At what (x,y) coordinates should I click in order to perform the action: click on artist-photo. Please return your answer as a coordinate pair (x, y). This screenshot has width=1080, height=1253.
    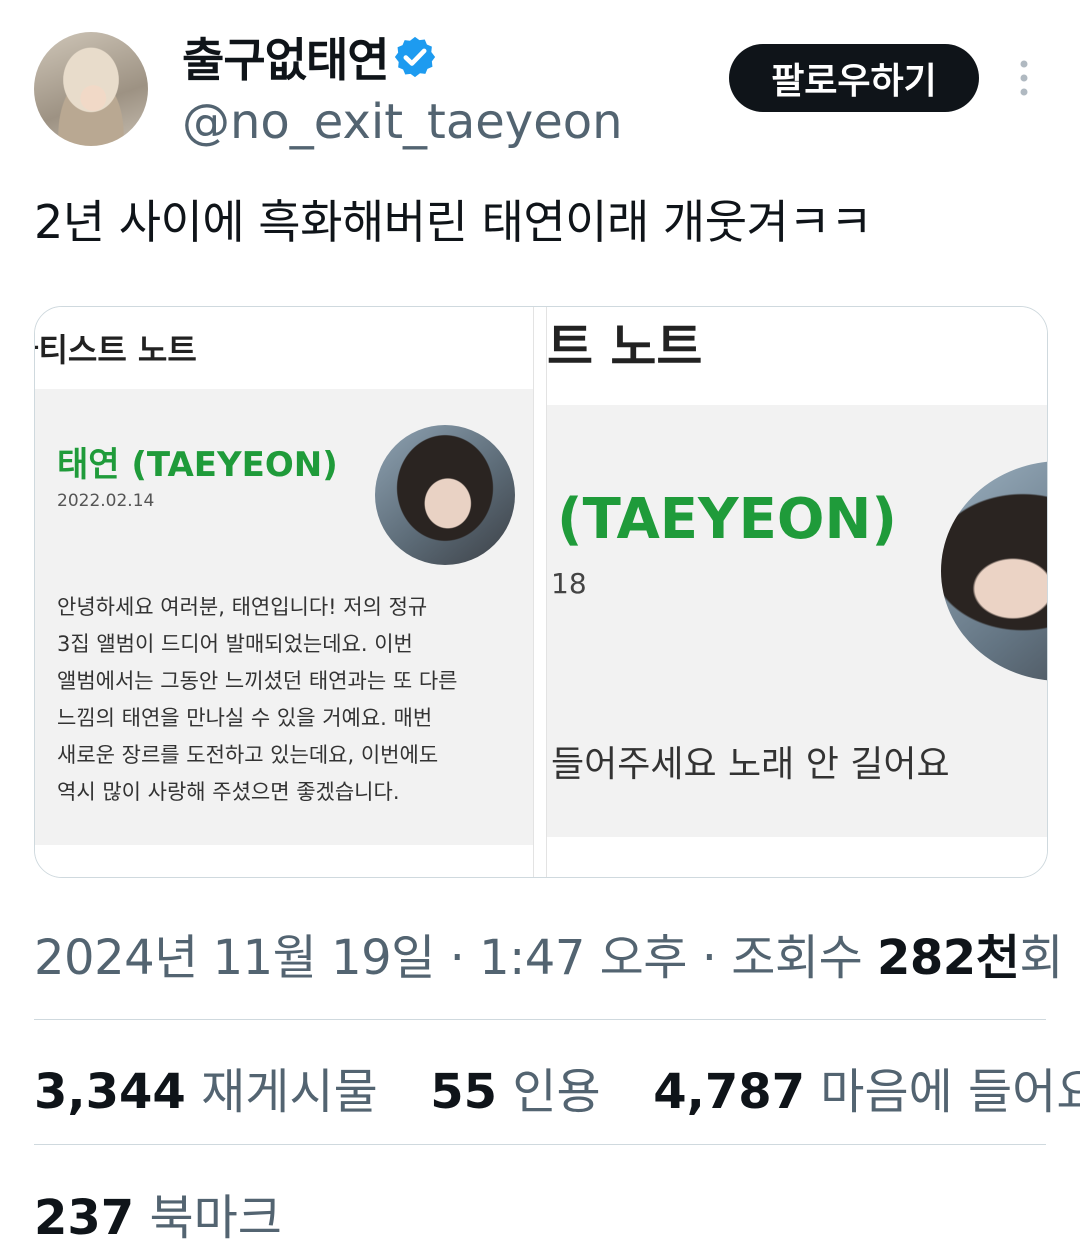
    Looking at the image, I should click on (445, 495).